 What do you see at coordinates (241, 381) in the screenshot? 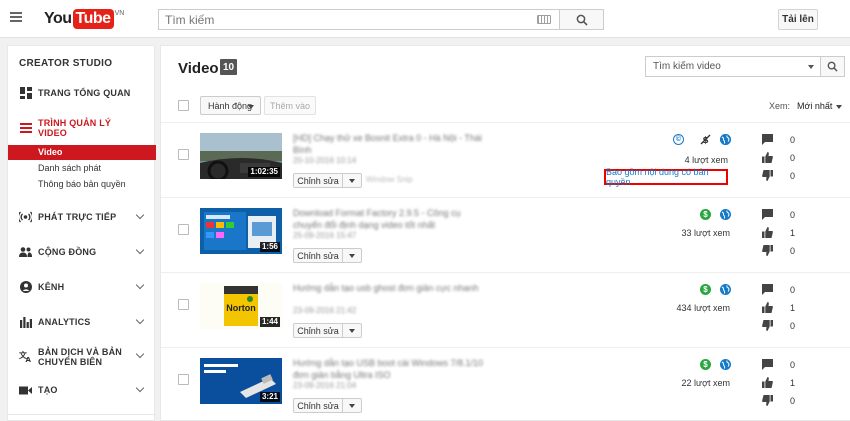
I see `video-thumbnail: 3:21` at bounding box center [241, 381].